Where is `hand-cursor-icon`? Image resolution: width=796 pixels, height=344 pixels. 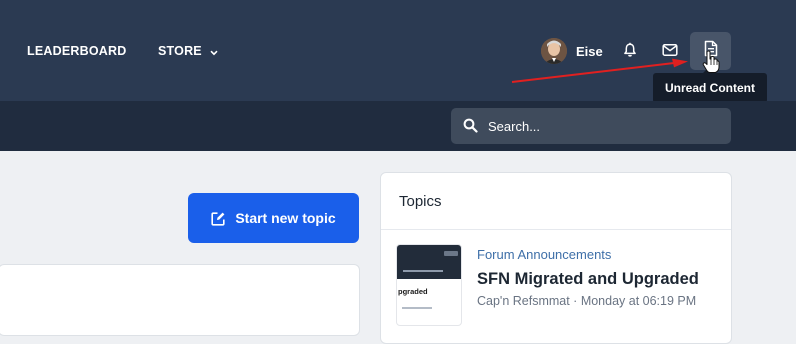 hand-cursor-icon is located at coordinates (711, 62).